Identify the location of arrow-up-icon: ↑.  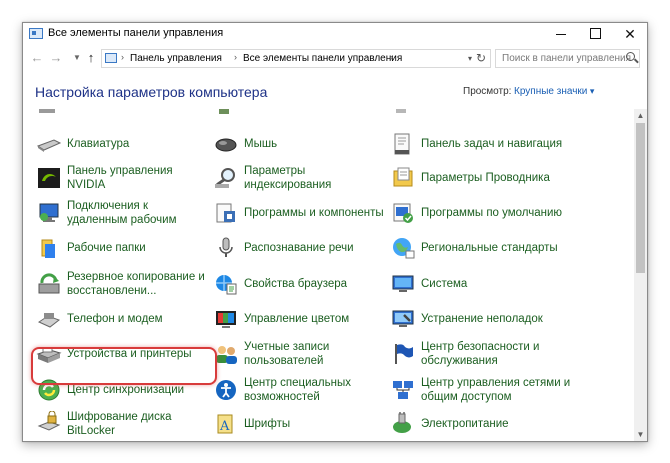
(91, 57).